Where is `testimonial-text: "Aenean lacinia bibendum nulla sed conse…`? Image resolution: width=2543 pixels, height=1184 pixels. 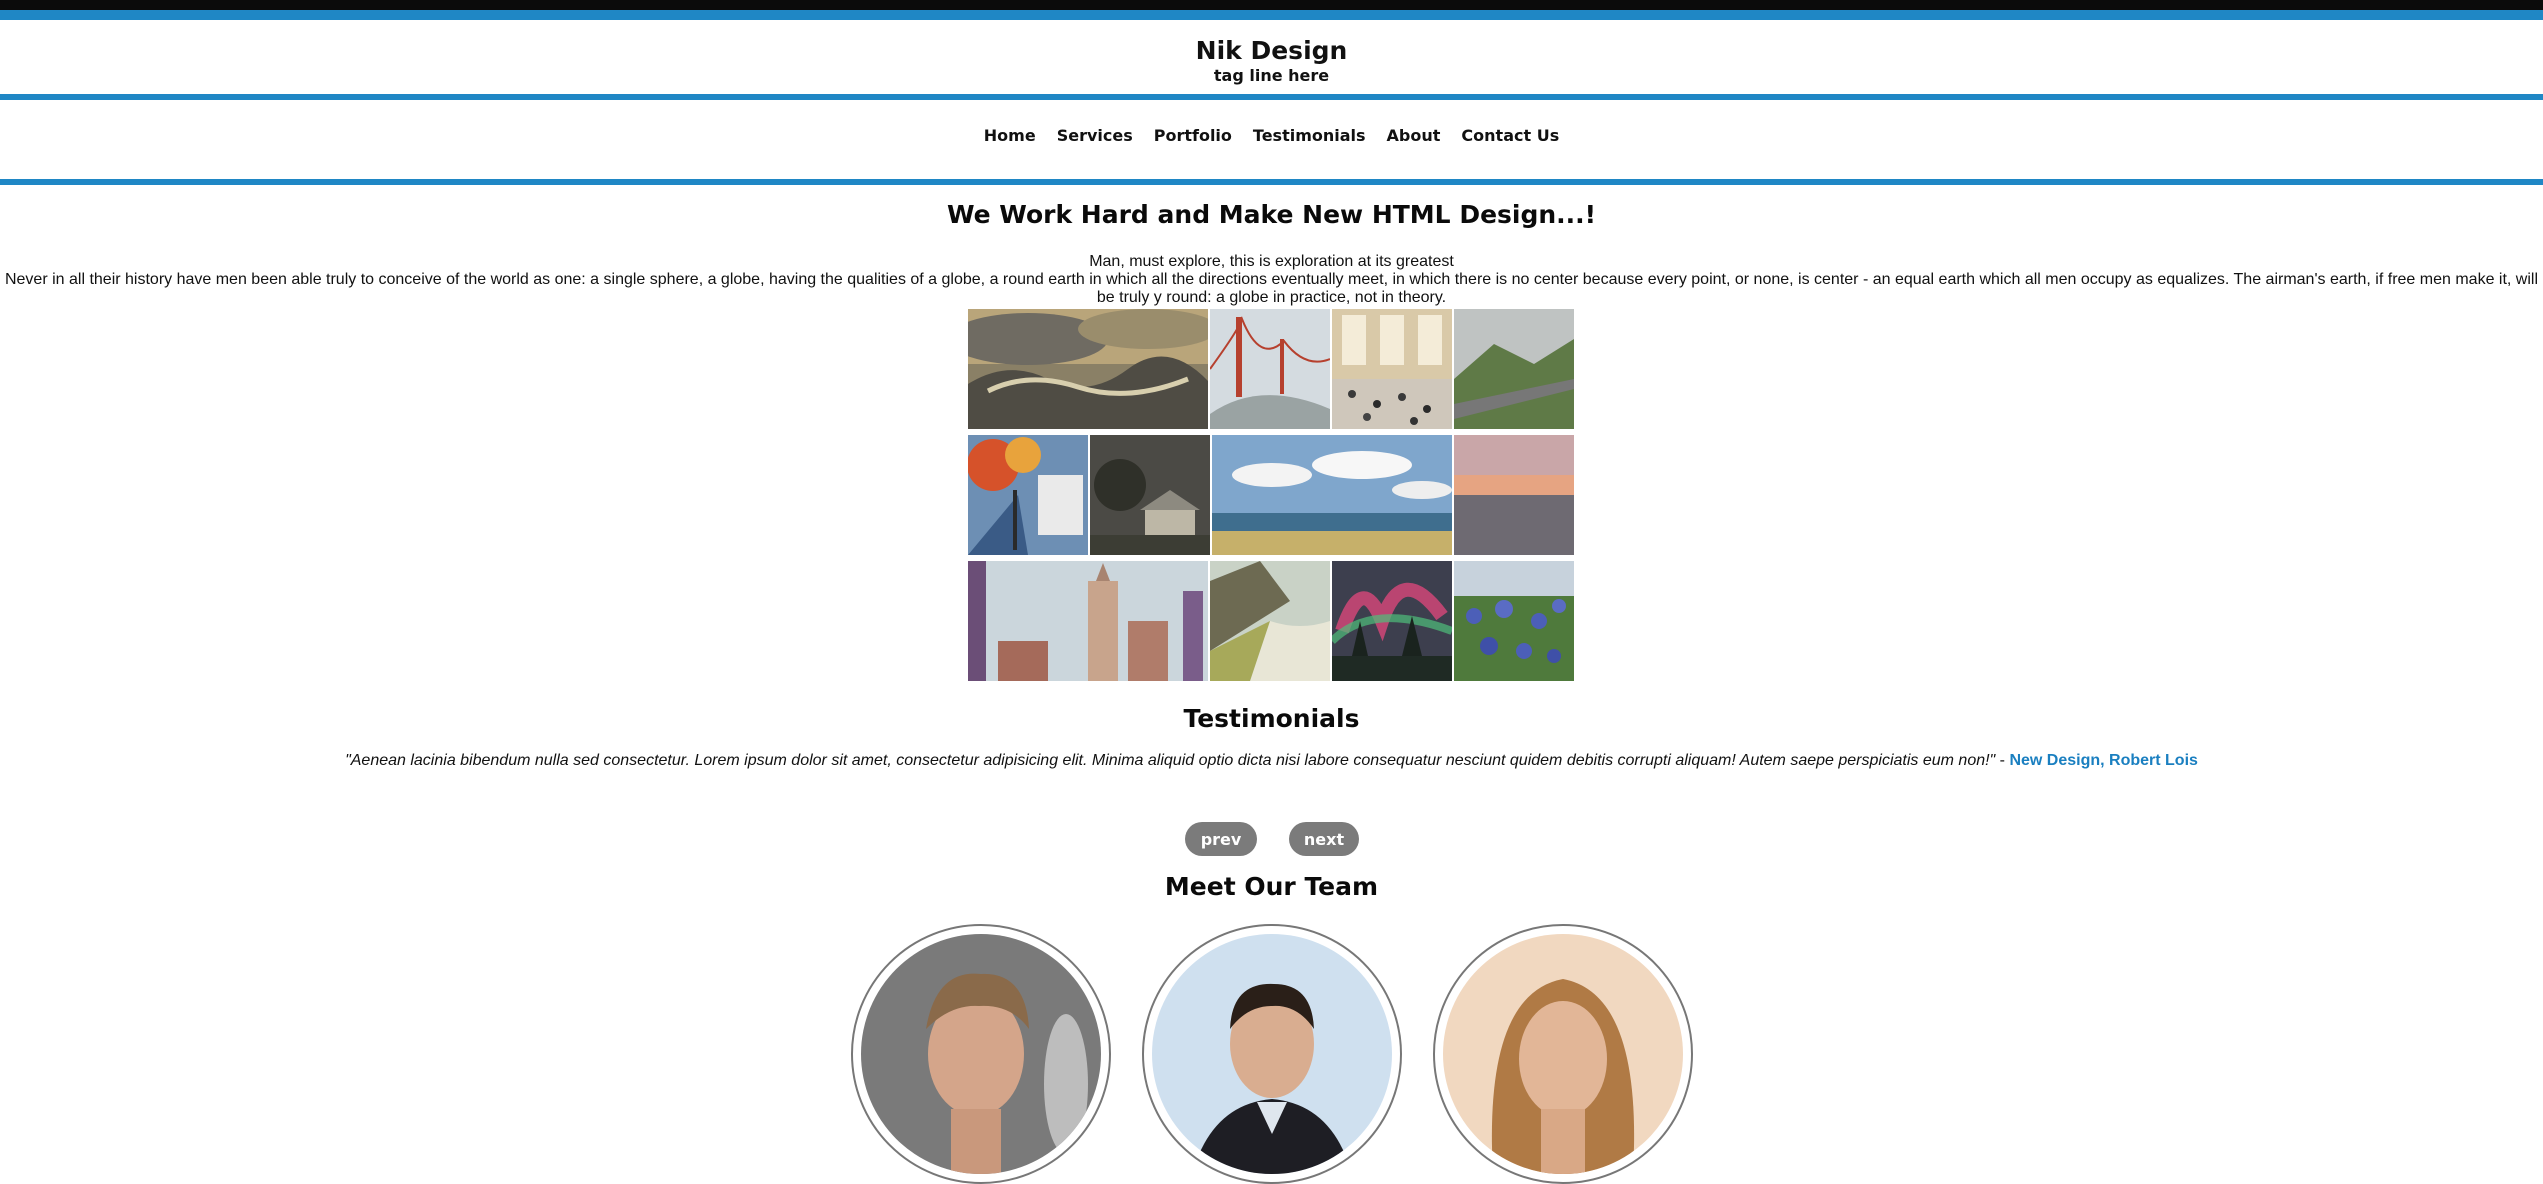
testimonial-text: "Aenean lacinia bibendum nulla sed conse… is located at coordinates (1170, 760).